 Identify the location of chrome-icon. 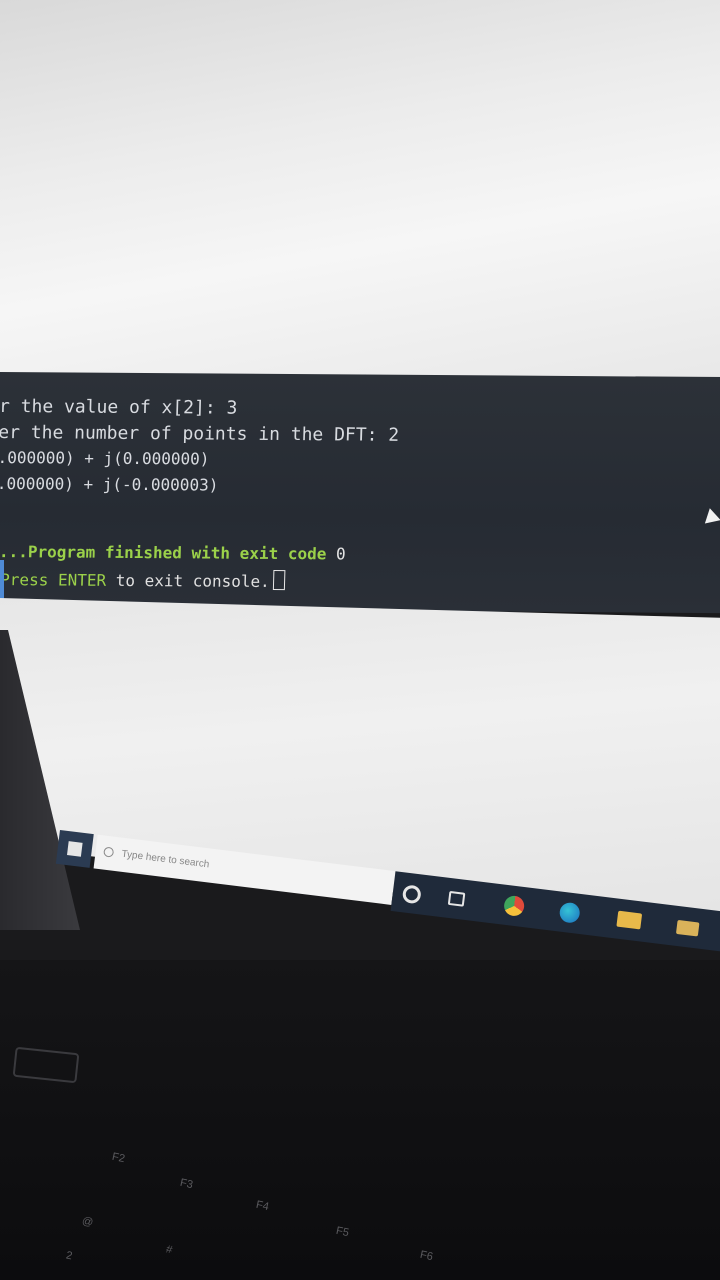
(514, 906).